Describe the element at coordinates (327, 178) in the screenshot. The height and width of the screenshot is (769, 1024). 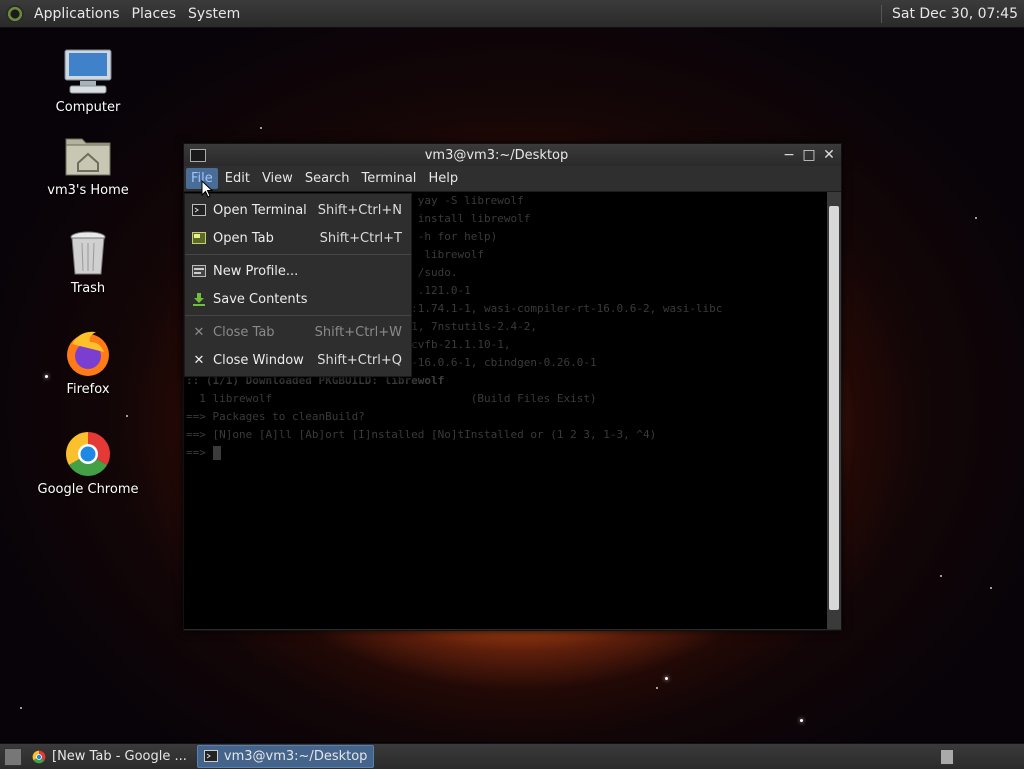
I see `menu-search: Search` at that location.